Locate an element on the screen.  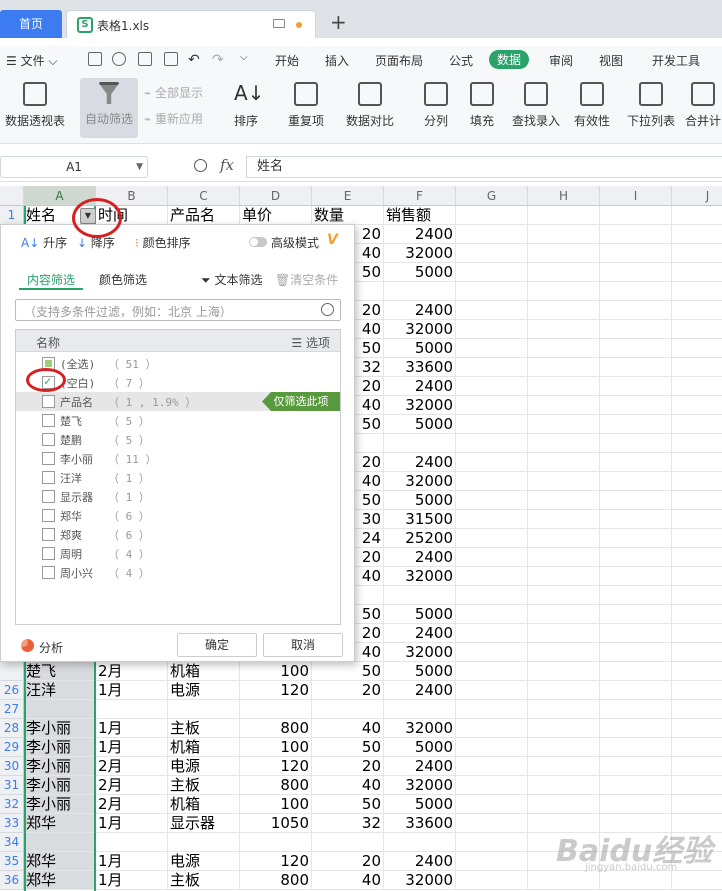
filter-list-item: 产品名 （ 1 , 1.9% ） 仅筛选此项 is located at coordinates (178, 401).